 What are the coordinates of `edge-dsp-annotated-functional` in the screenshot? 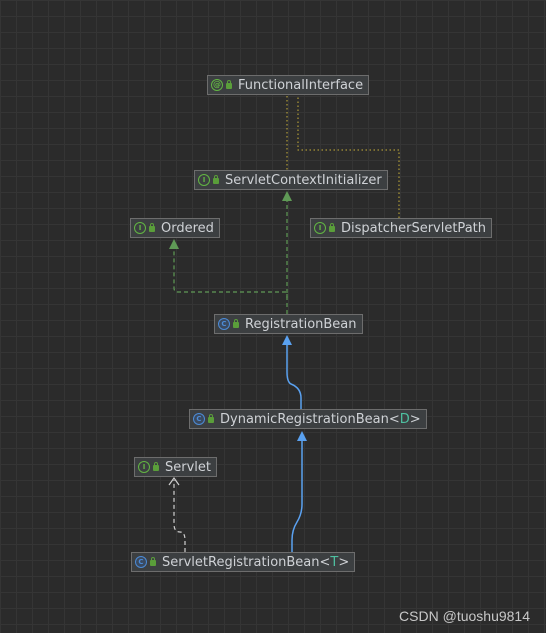 It's located at (348, 157).